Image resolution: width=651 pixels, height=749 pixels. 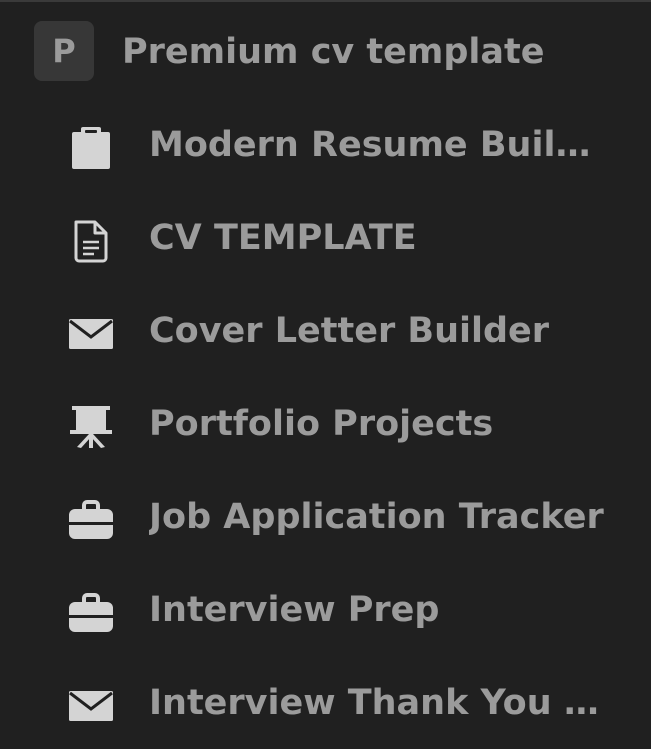 What do you see at coordinates (294, 610) in the screenshot?
I see `sidebar-item-label: Interview Prep` at bounding box center [294, 610].